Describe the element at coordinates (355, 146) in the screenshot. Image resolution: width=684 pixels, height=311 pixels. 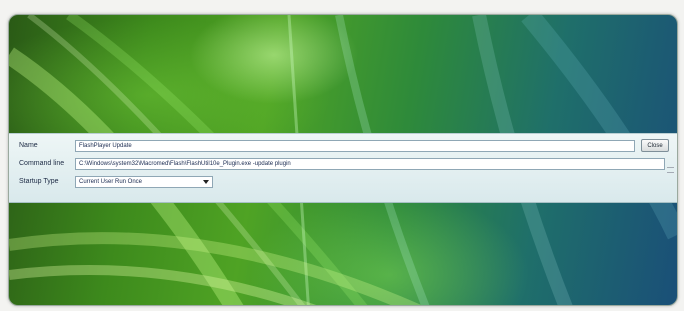
I see `name-field: FlashPlayer Update` at that location.